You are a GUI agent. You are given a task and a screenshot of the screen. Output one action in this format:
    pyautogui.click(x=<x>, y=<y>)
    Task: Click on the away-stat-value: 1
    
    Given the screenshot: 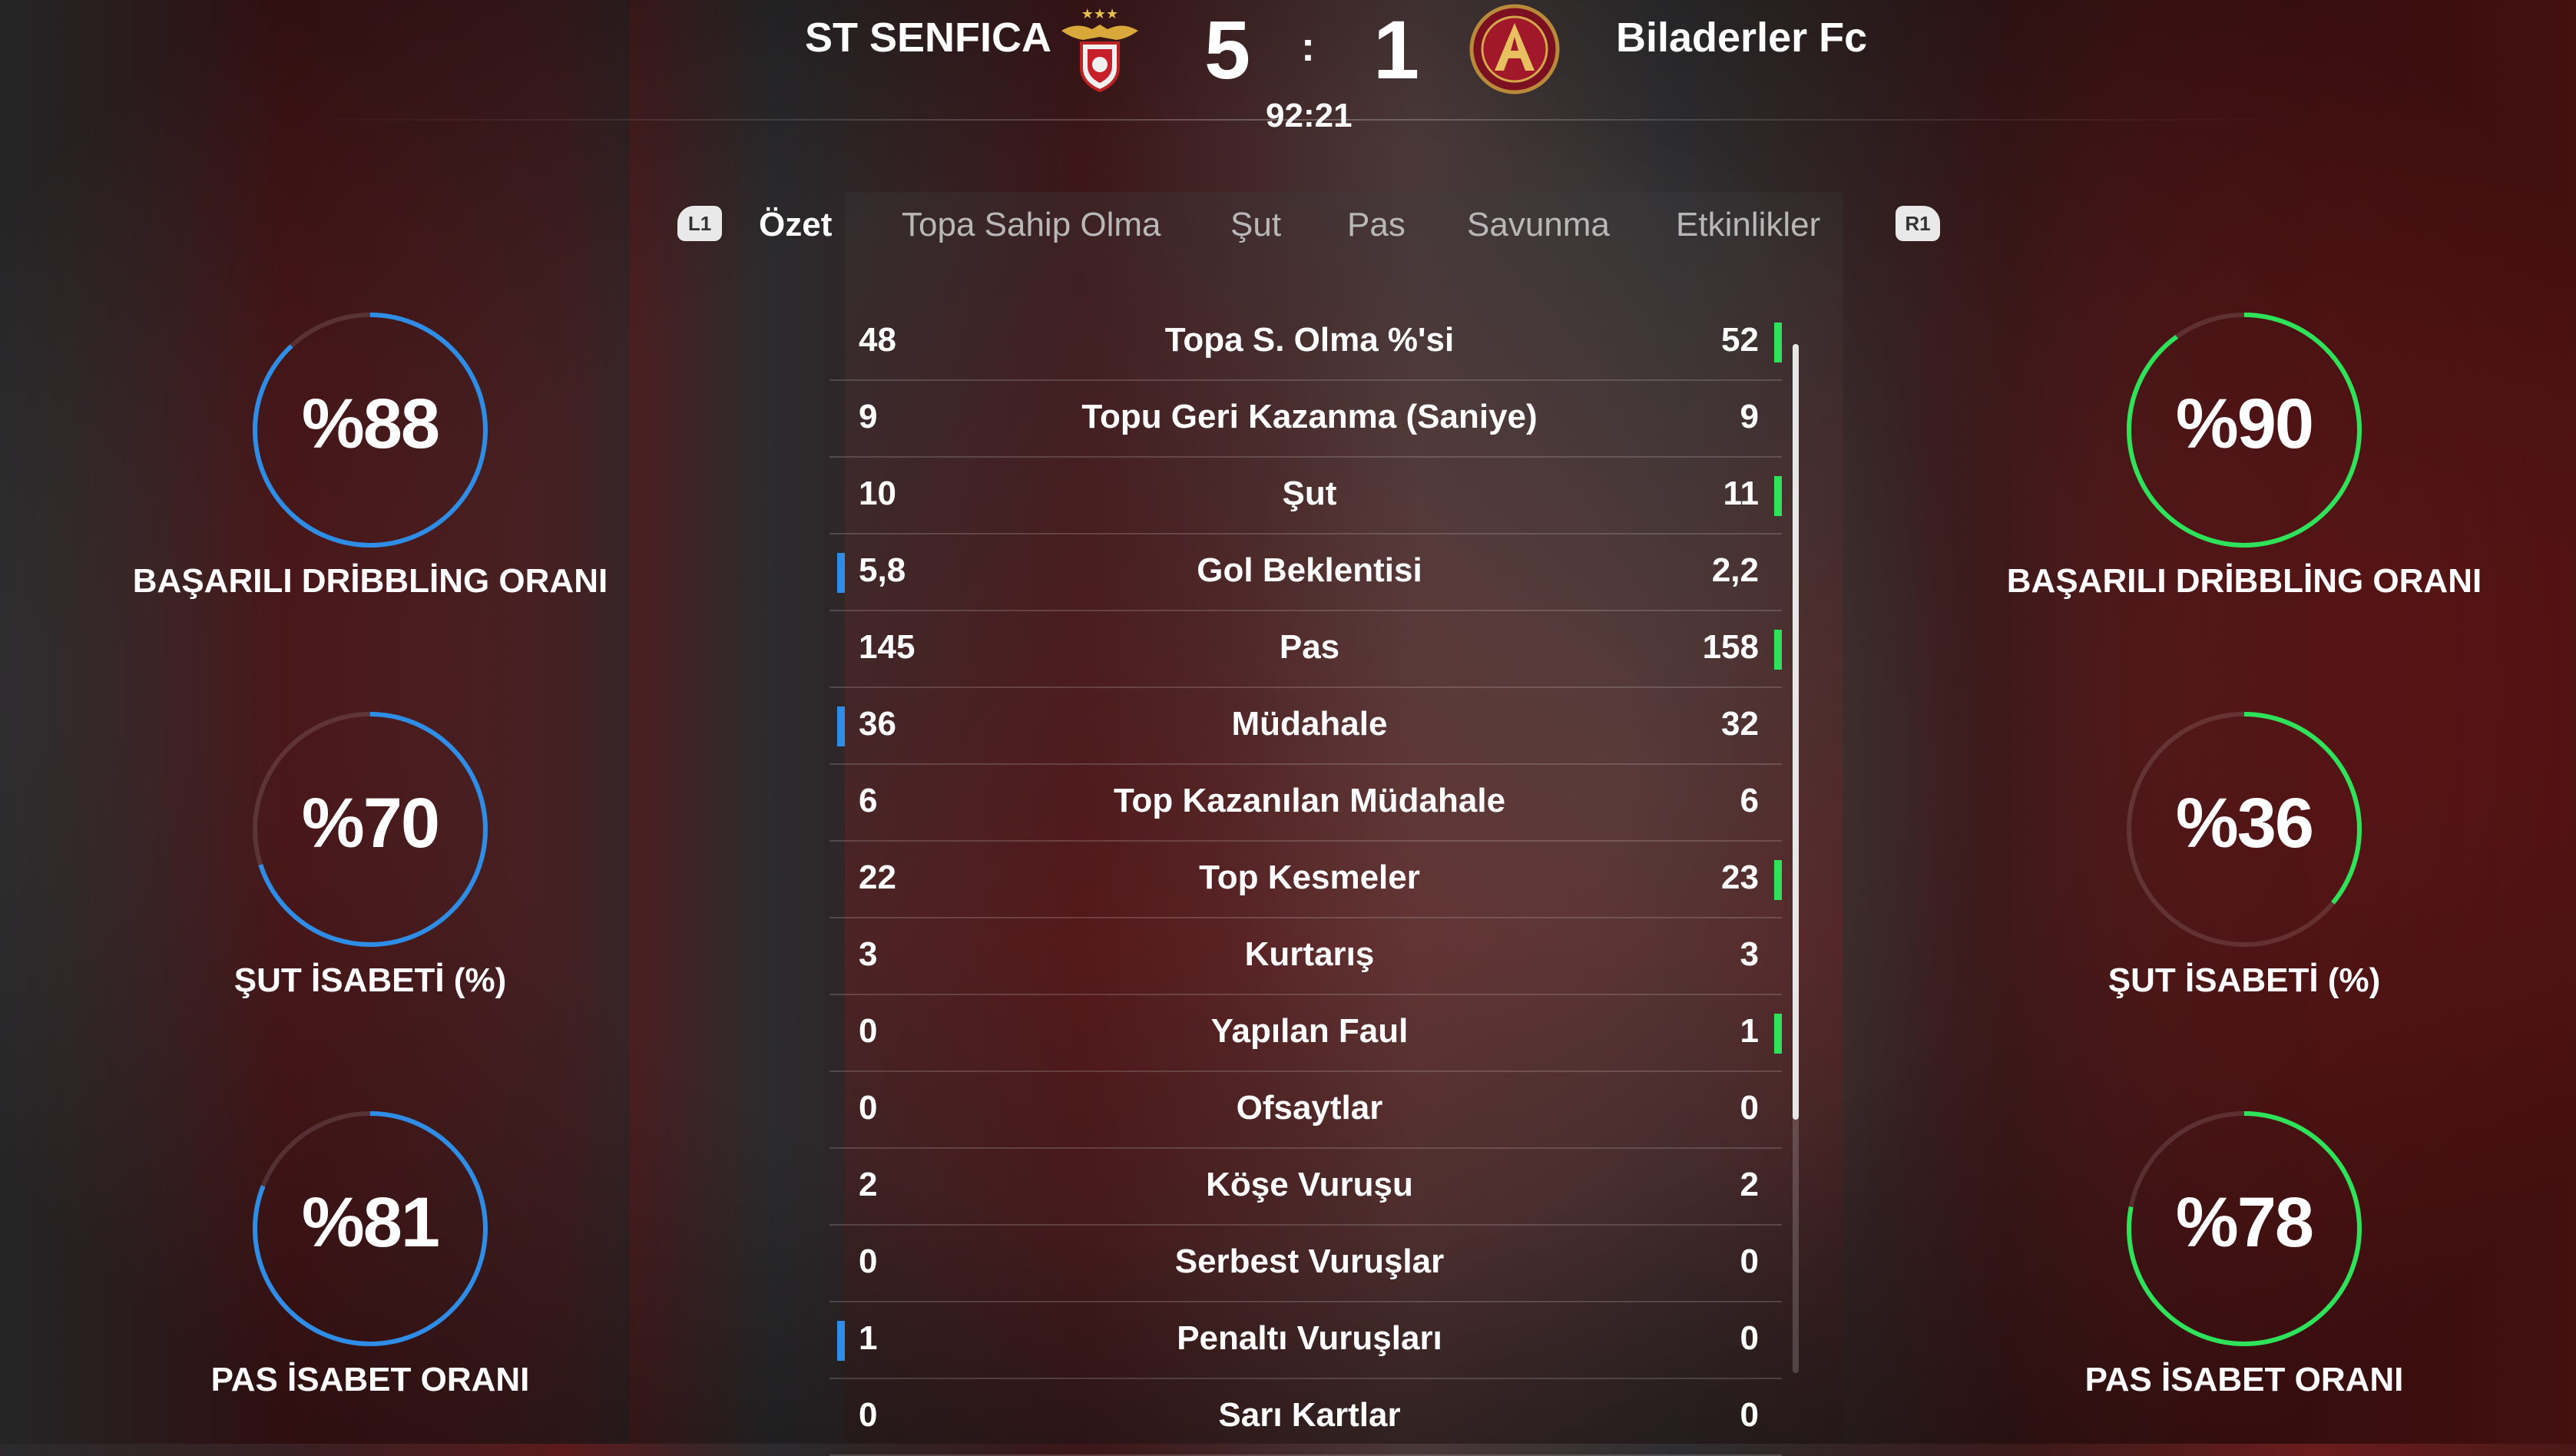 What is the action you would take?
    pyautogui.click(x=1749, y=1031)
    